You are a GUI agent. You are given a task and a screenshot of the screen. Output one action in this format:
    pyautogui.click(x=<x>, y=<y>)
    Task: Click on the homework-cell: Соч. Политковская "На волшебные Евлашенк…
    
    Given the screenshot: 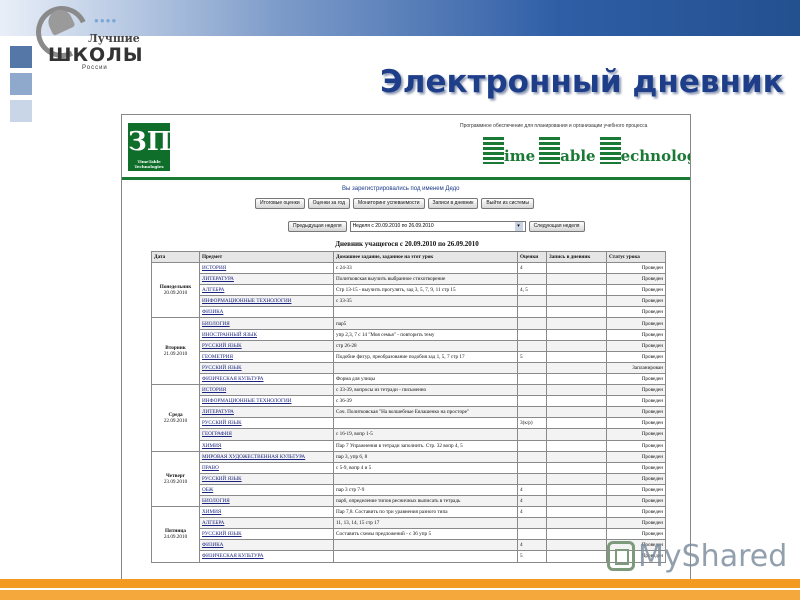 What is the action you would take?
    pyautogui.click(x=425, y=412)
    